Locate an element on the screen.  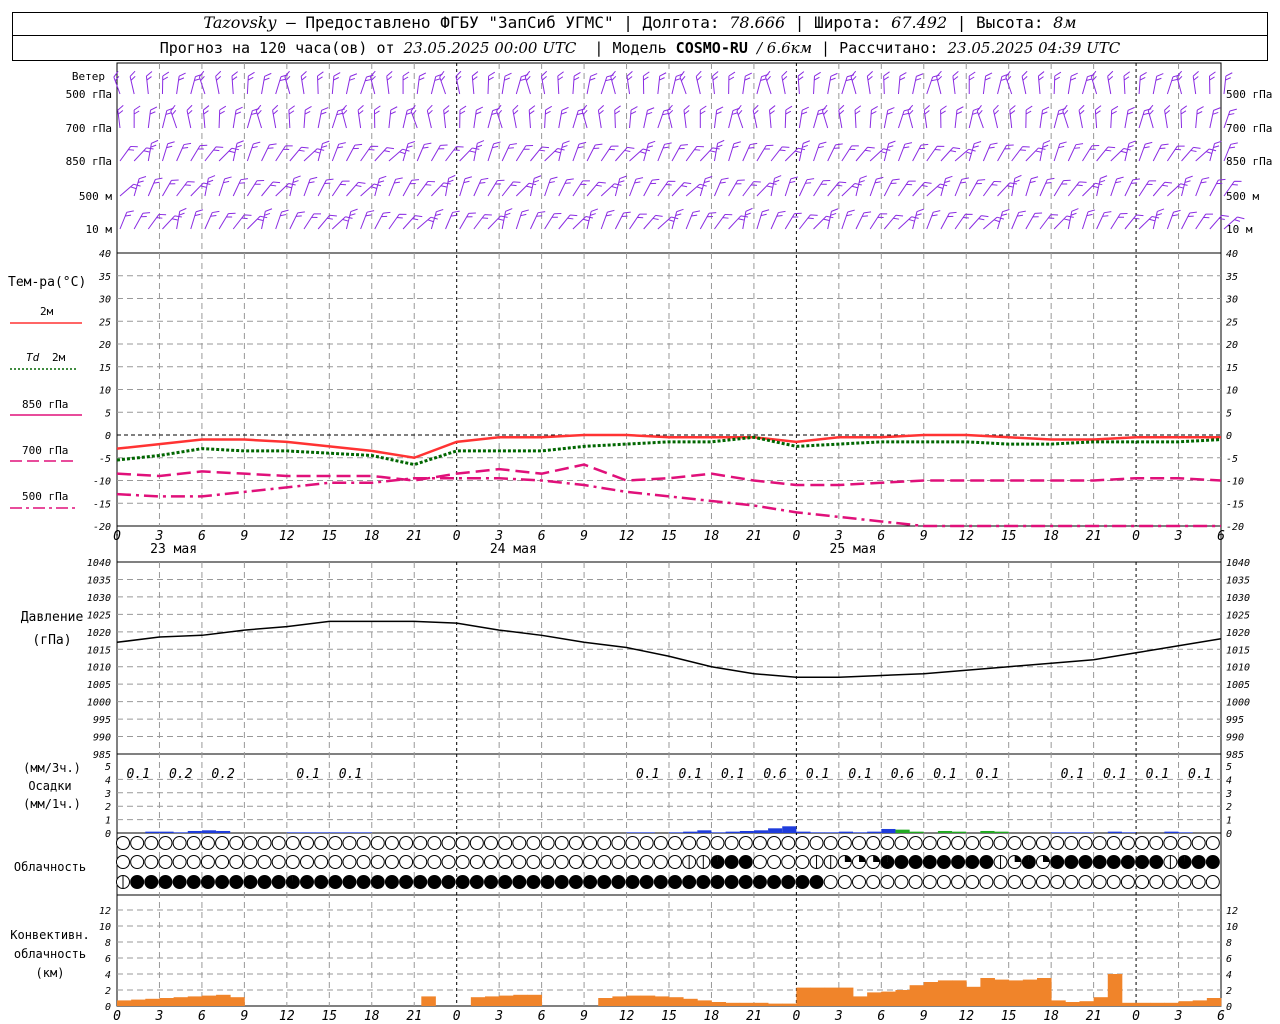
precip-ytick-right: 2 is located at coordinates (1229, 807).